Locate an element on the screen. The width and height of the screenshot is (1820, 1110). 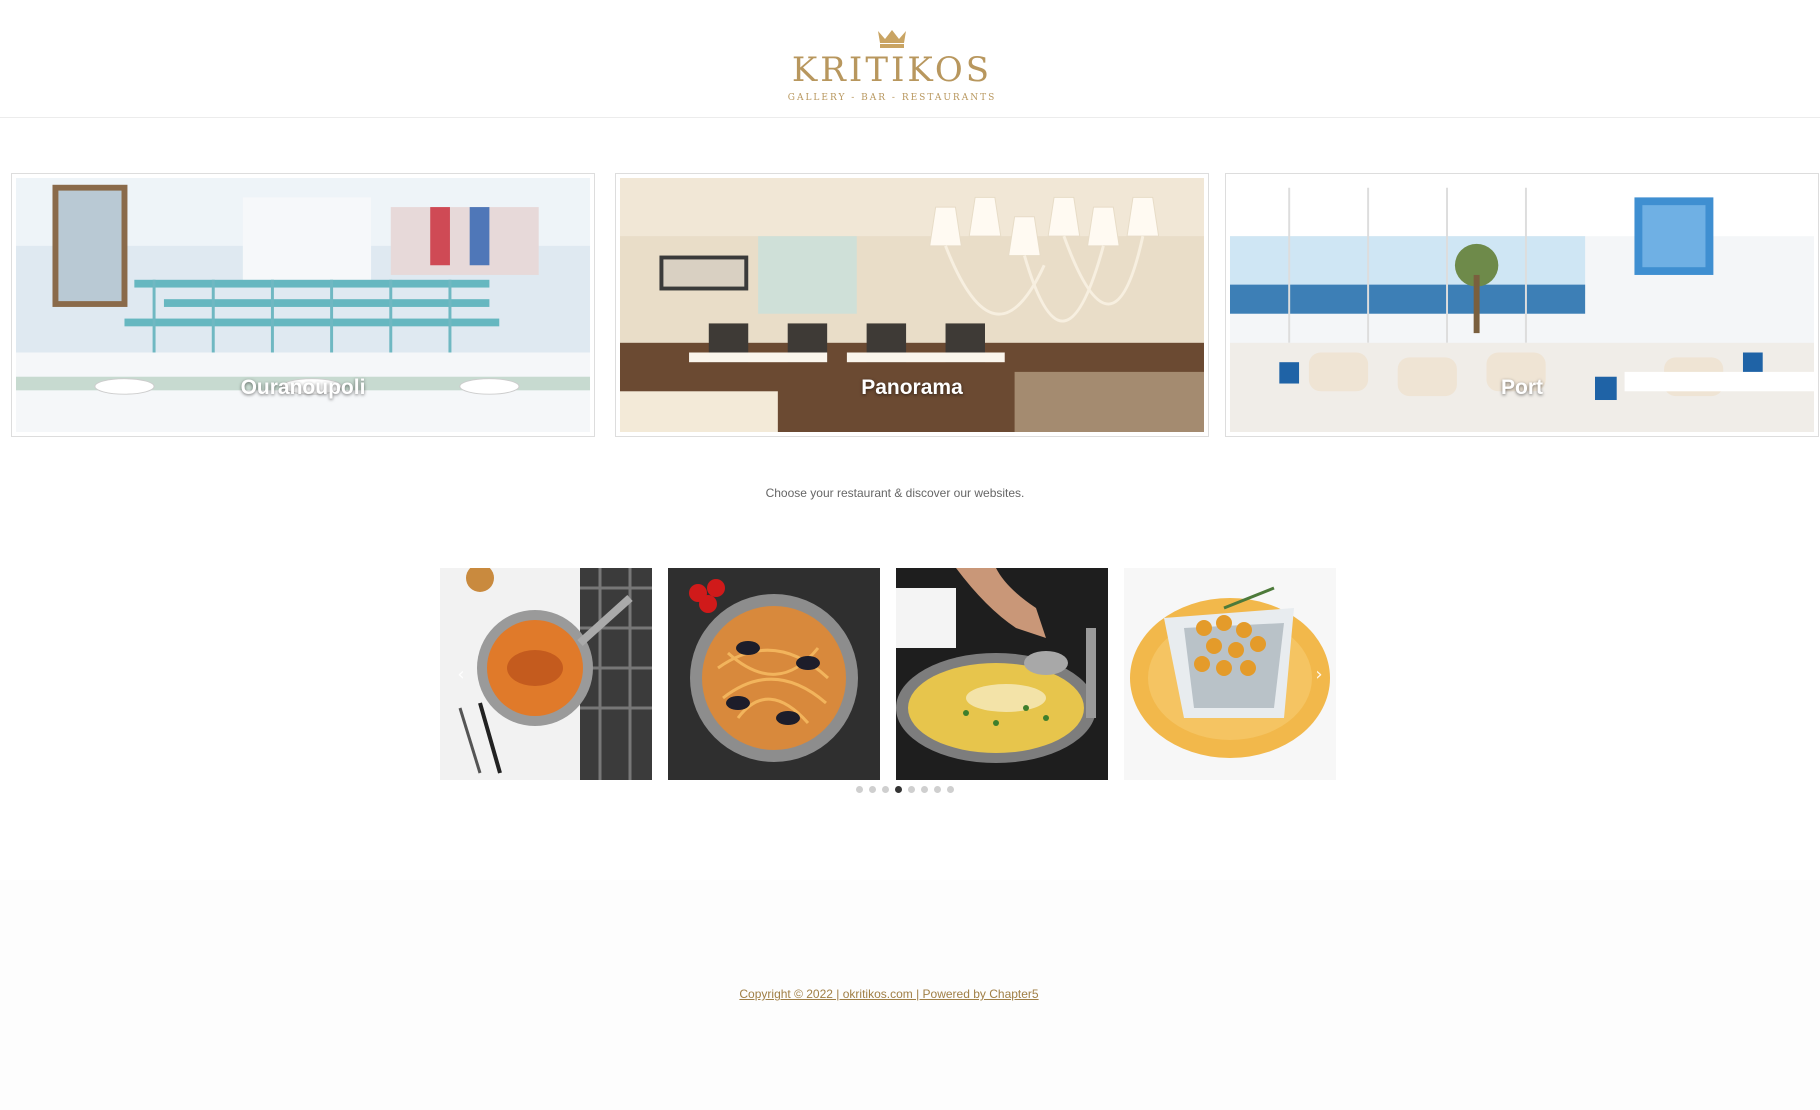
restaurant-card-port: Port is located at coordinates (1522, 305).